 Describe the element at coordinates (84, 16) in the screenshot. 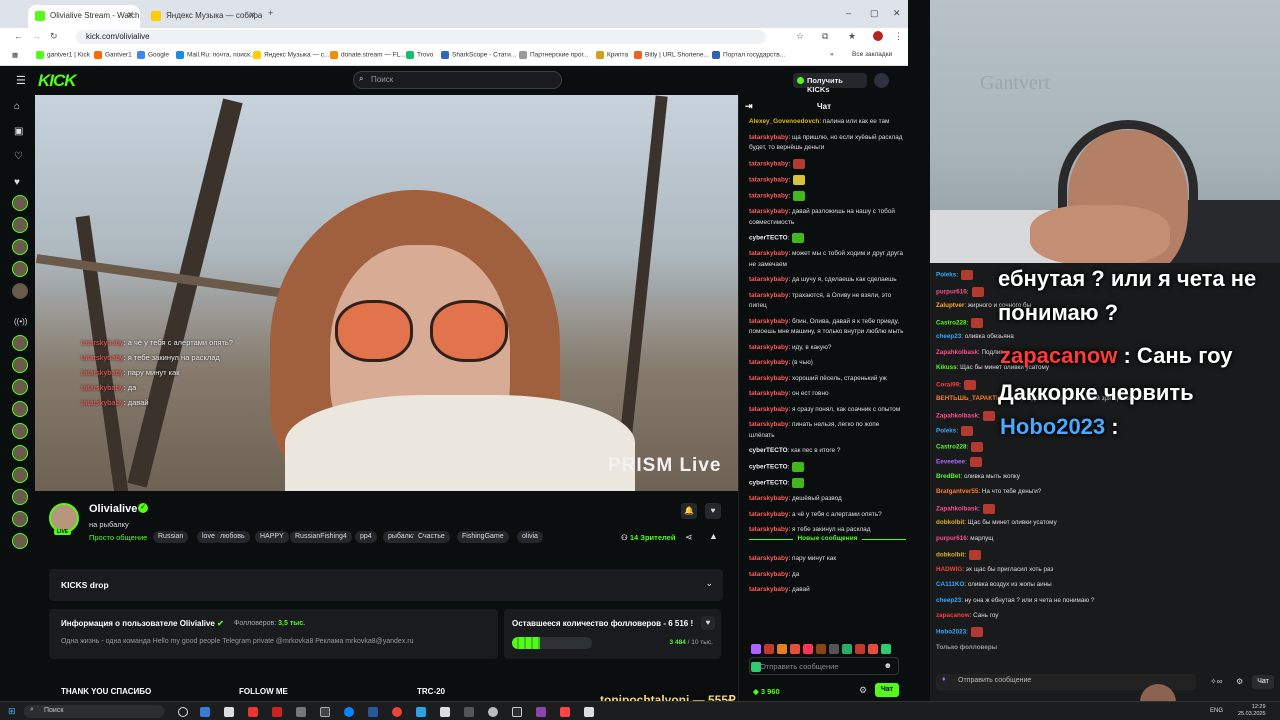

I see `tab-kick: Olivialive Stream - Watch Live ✕` at that location.